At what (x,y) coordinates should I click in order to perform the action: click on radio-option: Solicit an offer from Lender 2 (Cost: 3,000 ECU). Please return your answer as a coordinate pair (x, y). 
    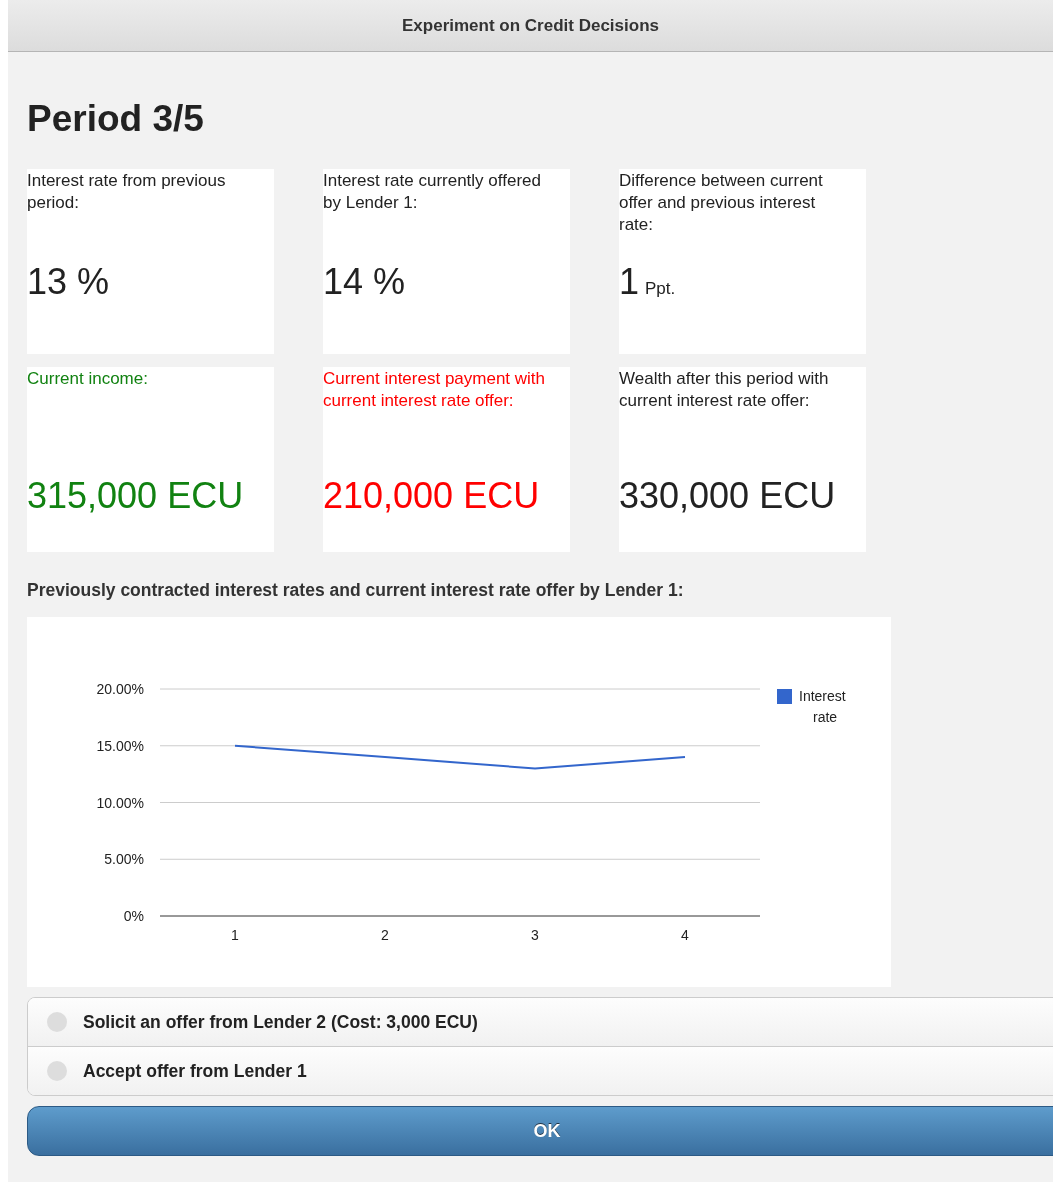
    Looking at the image, I should click on (540, 1022).